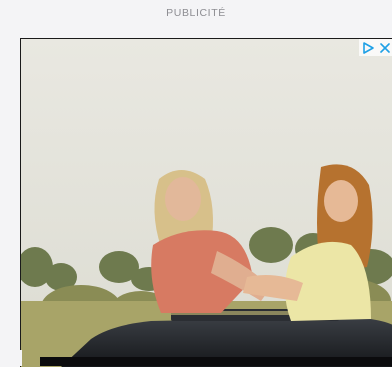 The height and width of the screenshot is (367, 392). I want to click on ad-choices, so click(375, 47).